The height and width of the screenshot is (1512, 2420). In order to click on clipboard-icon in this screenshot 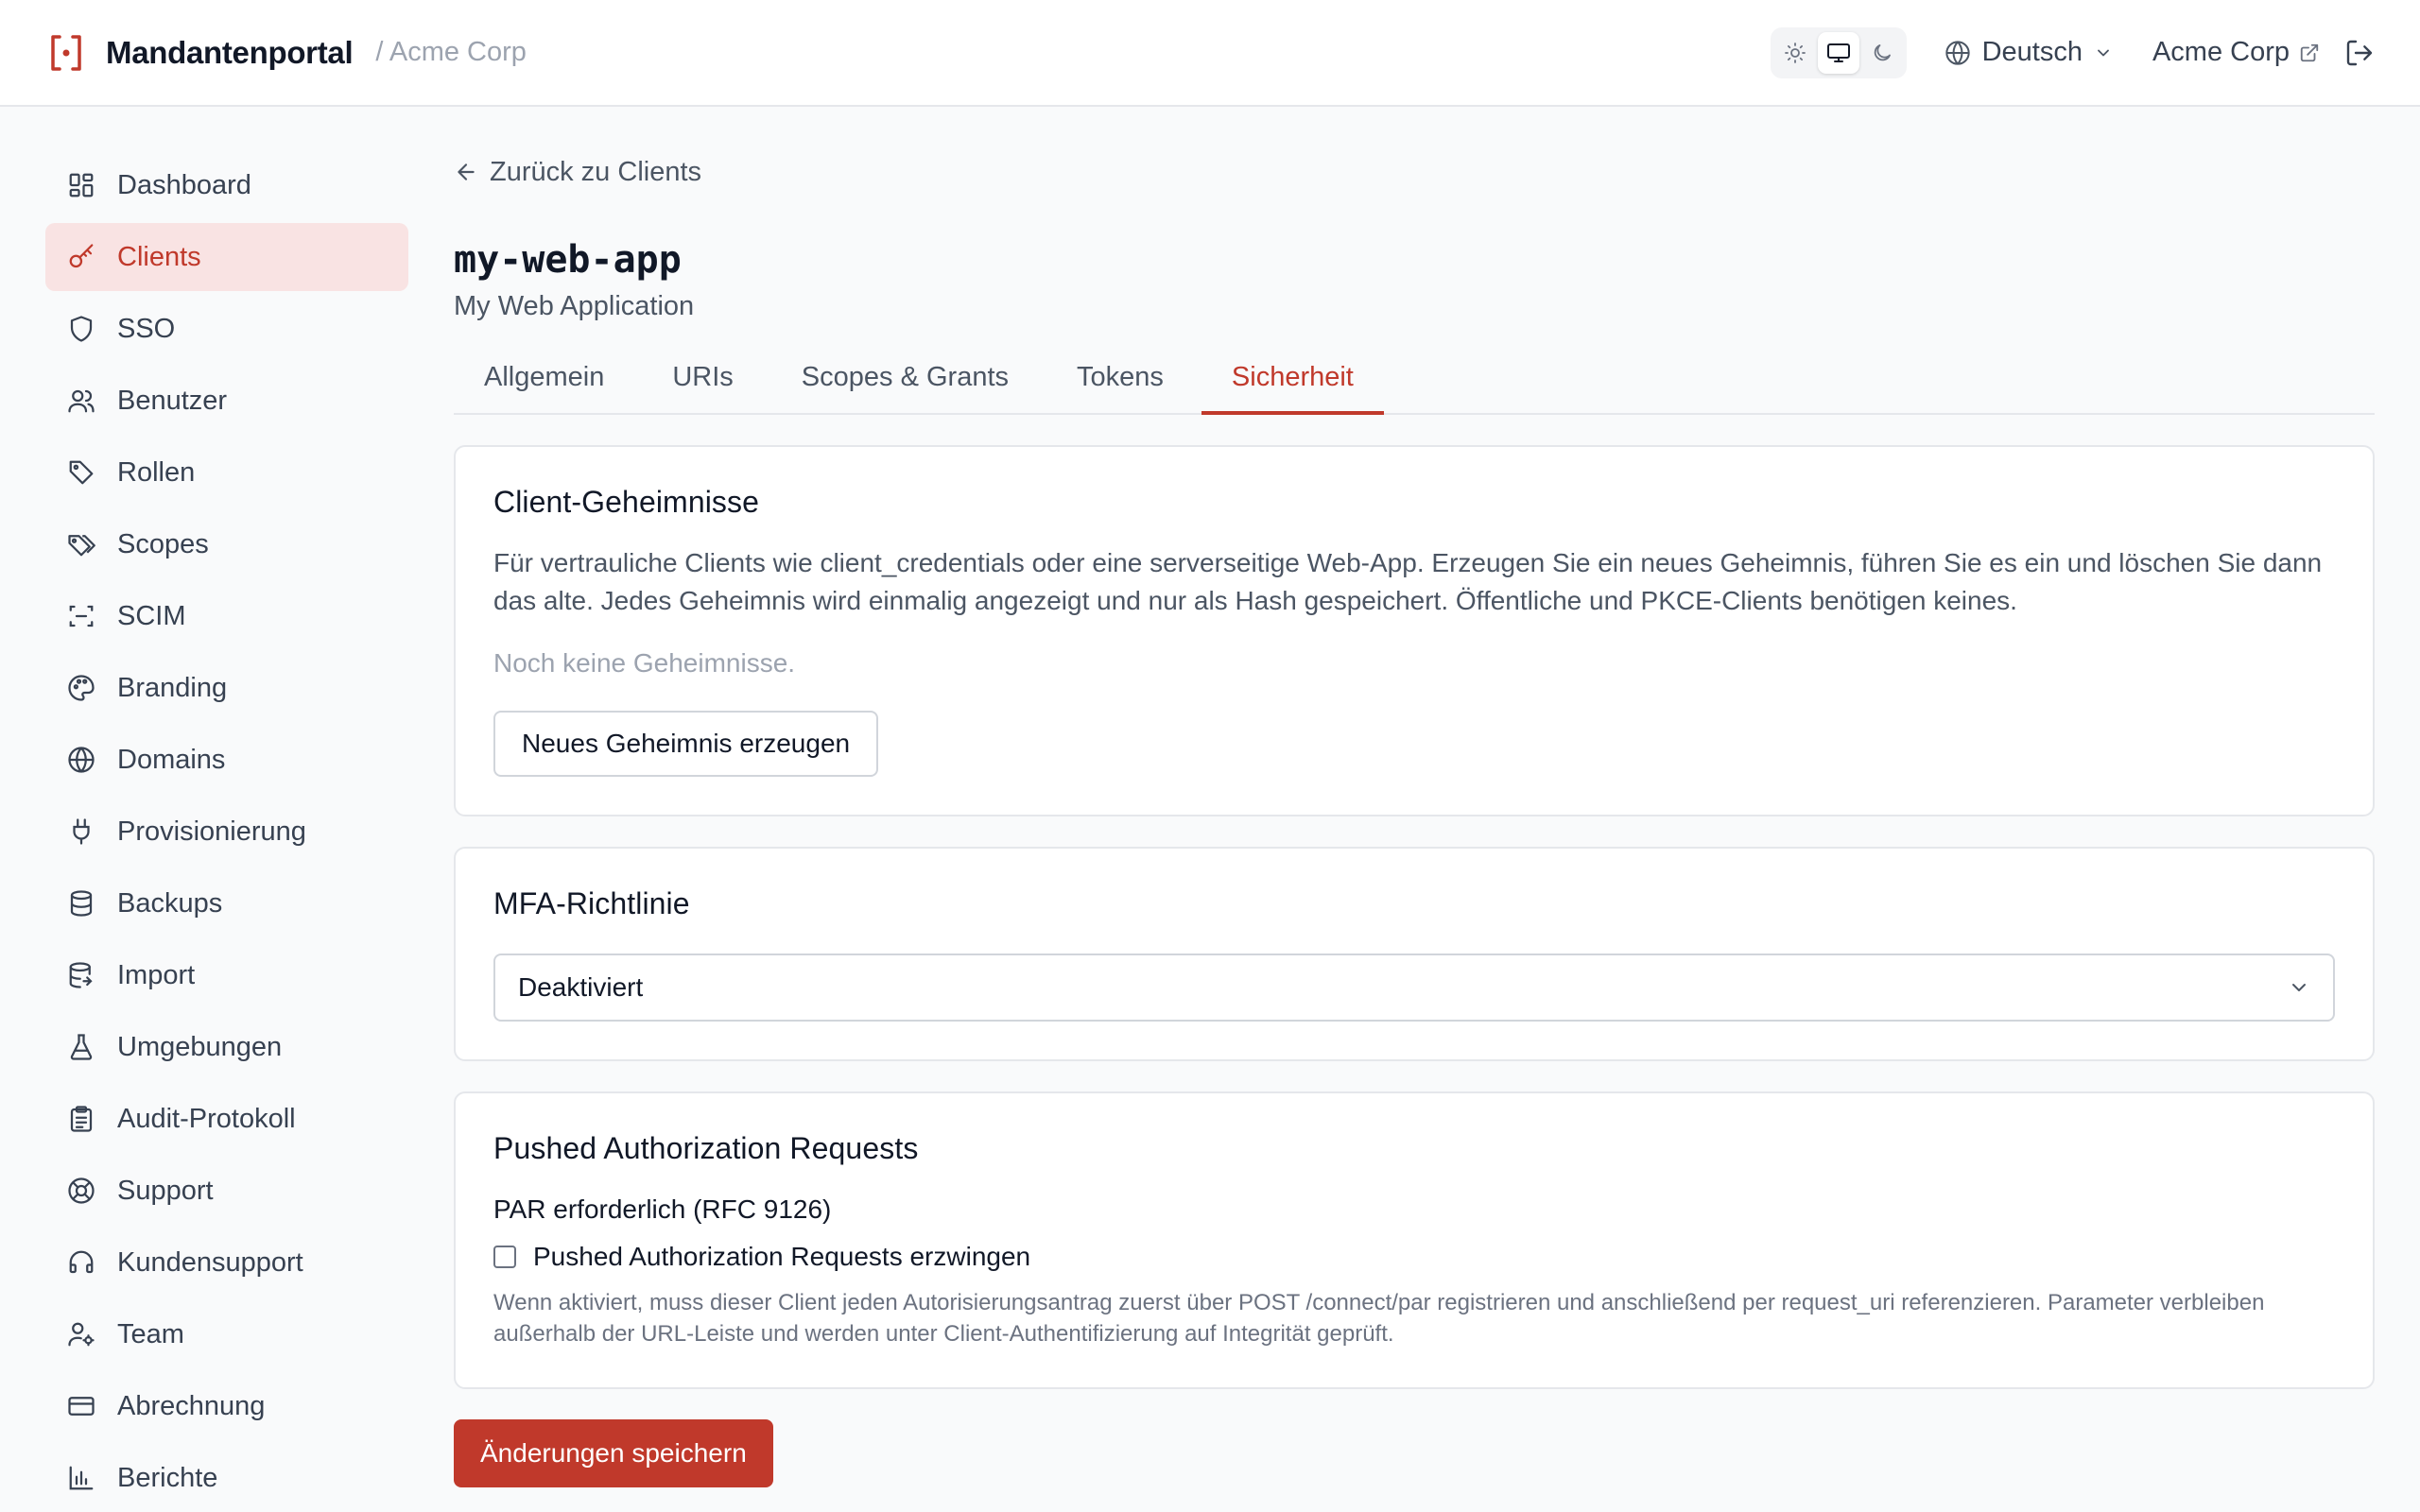, I will do `click(81, 1119)`.